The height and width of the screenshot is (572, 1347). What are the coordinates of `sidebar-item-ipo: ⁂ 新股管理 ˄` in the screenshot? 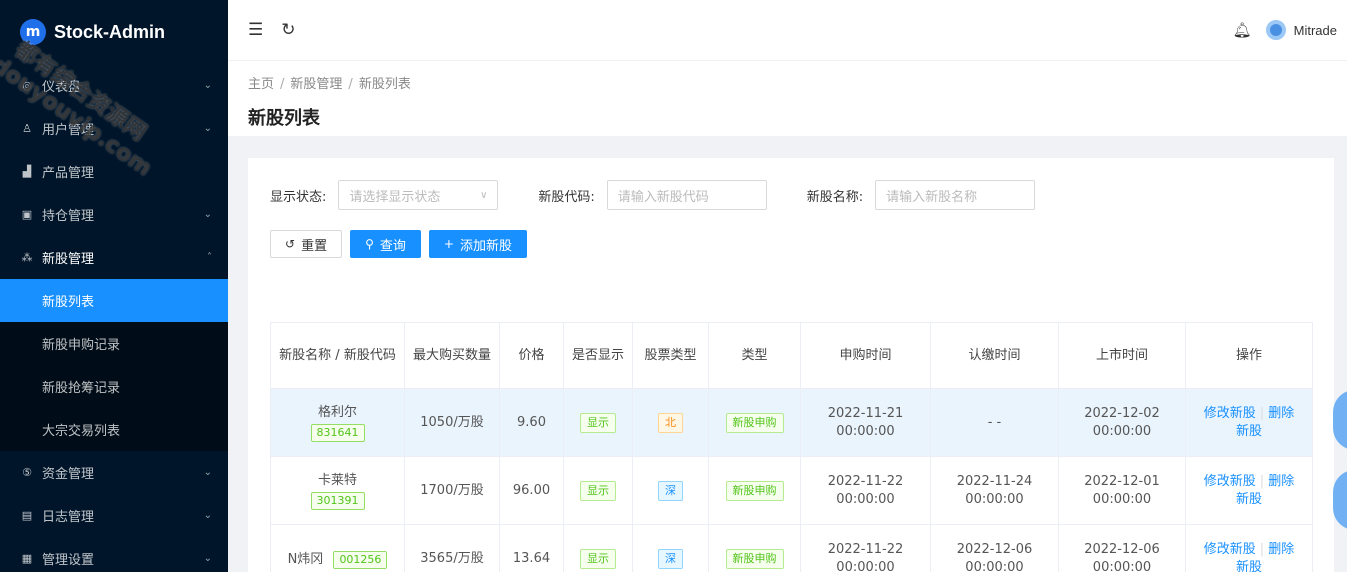 It's located at (114, 257).